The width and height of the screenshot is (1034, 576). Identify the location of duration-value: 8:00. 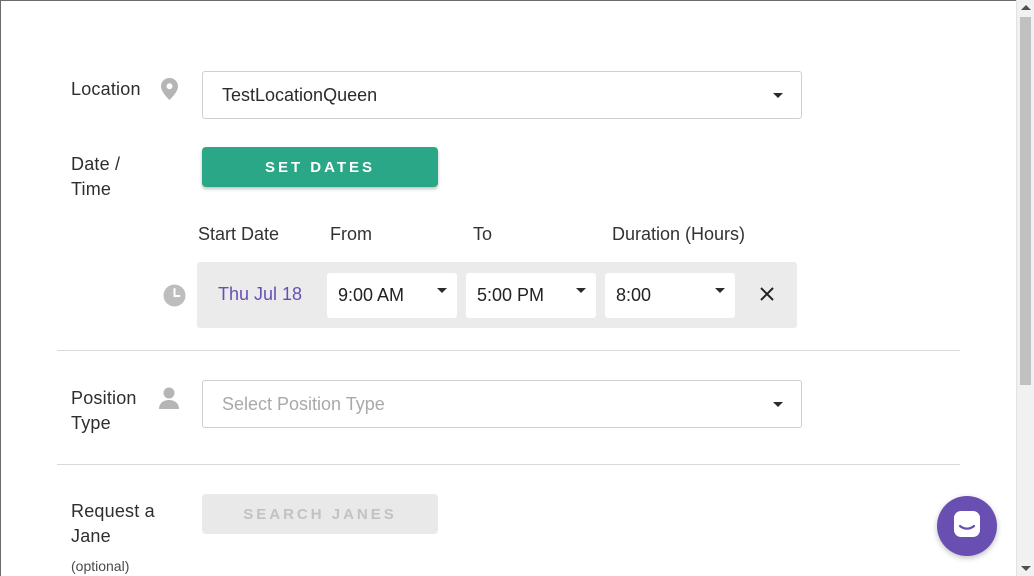
(634, 295).